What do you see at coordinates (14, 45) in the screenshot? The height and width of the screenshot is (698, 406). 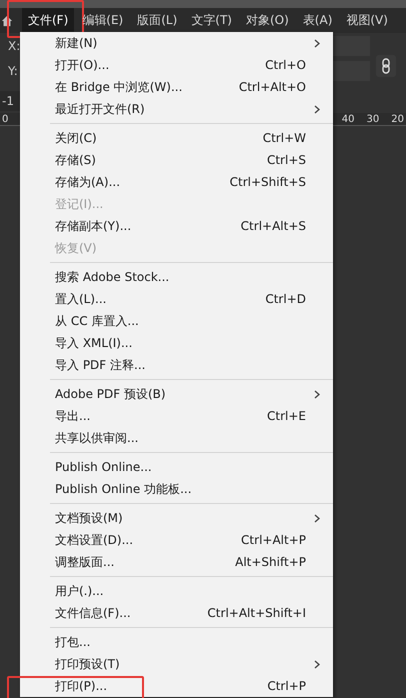 I see `x-label: X:` at bounding box center [14, 45].